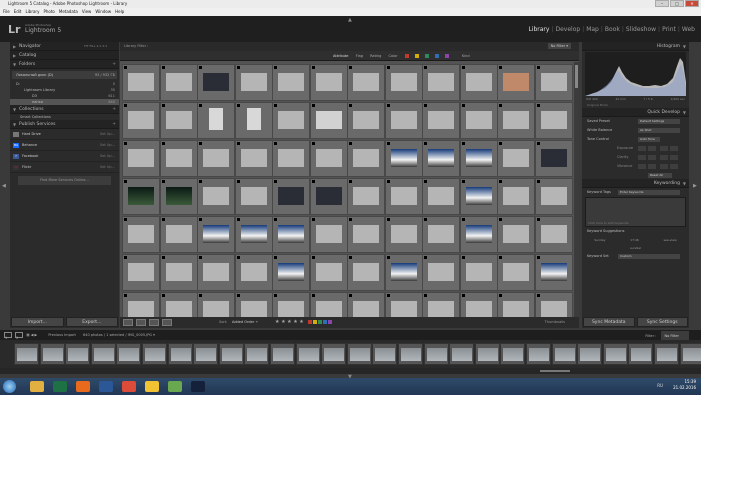 Image resolution: width=730 pixels, height=487 pixels. What do you see at coordinates (634, 240) in the screenshot?
I see `keyword-suggestion: 17:46` at bounding box center [634, 240].